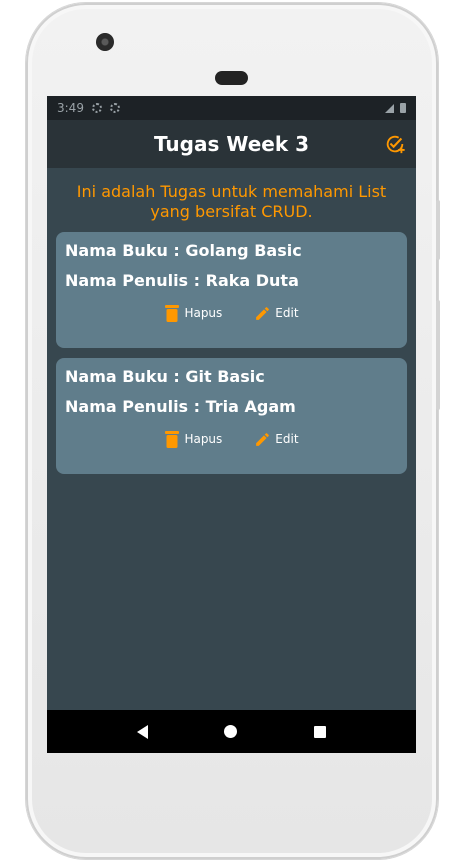 The height and width of the screenshot is (864, 467). What do you see at coordinates (180, 406) in the screenshot?
I see `book-author: Nama Penulis : Tria Agam` at bounding box center [180, 406].